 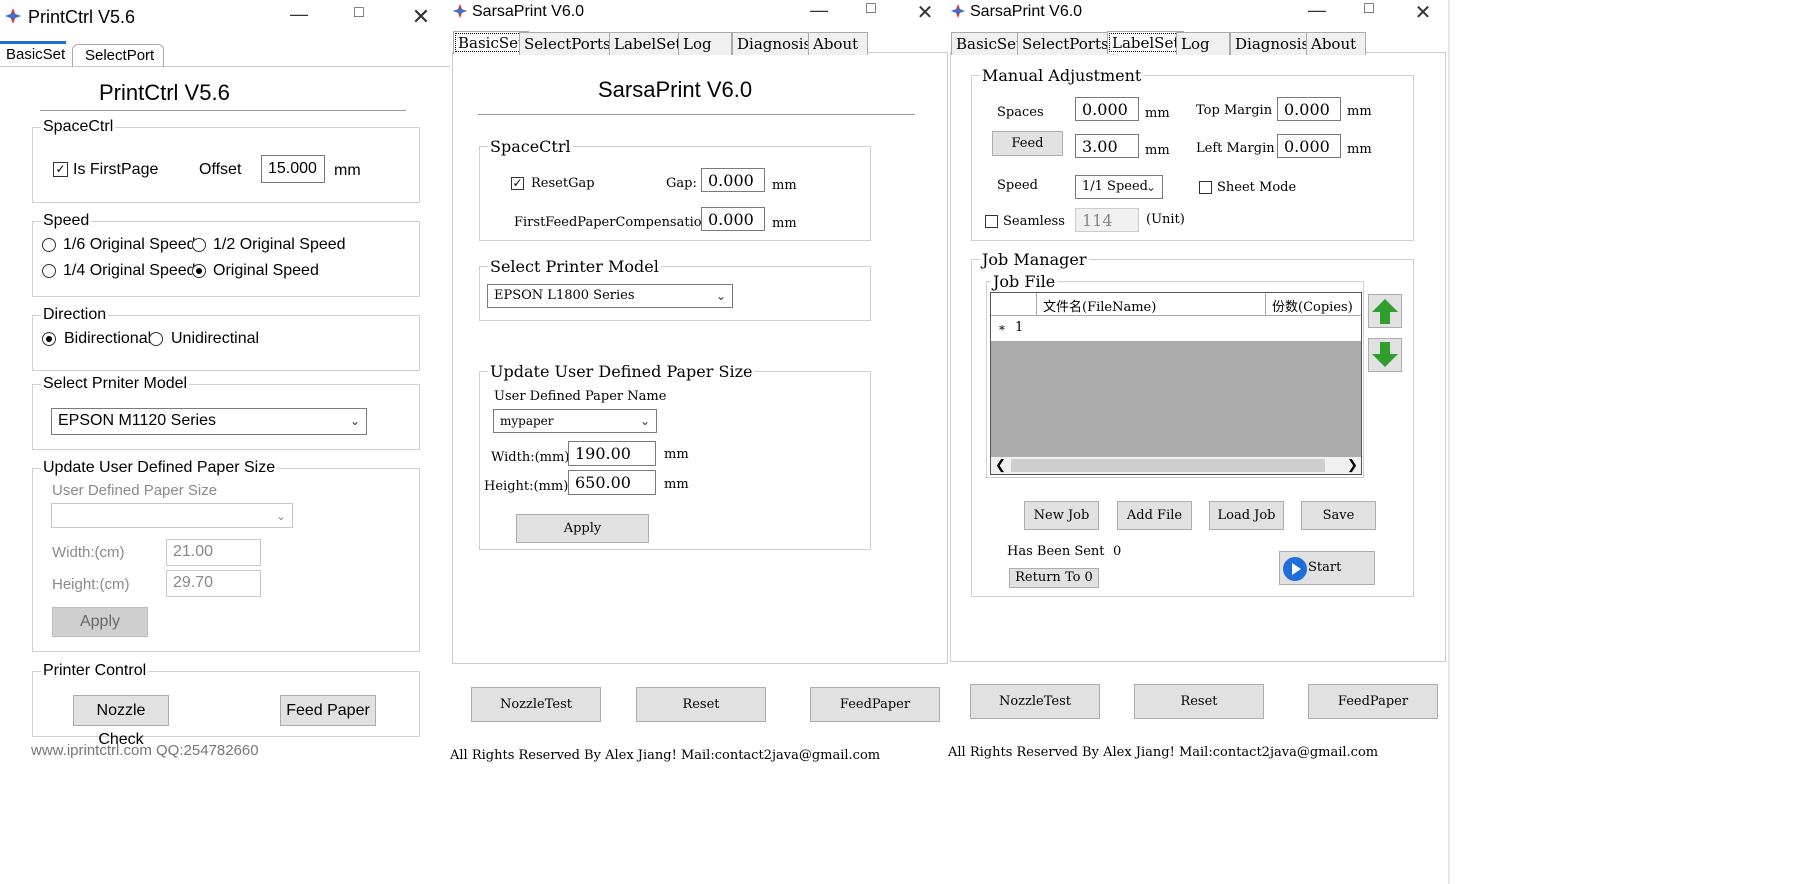 What do you see at coordinates (1054, 578) in the screenshot?
I see `return-to-0-button: Return To 0` at bounding box center [1054, 578].